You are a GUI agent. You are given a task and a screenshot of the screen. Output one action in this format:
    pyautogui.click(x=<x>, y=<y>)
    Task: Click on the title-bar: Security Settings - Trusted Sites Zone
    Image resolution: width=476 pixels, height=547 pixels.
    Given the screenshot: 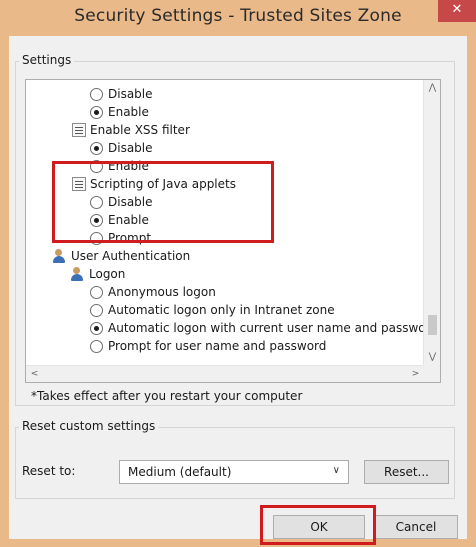 What is the action you would take?
    pyautogui.click(x=238, y=18)
    